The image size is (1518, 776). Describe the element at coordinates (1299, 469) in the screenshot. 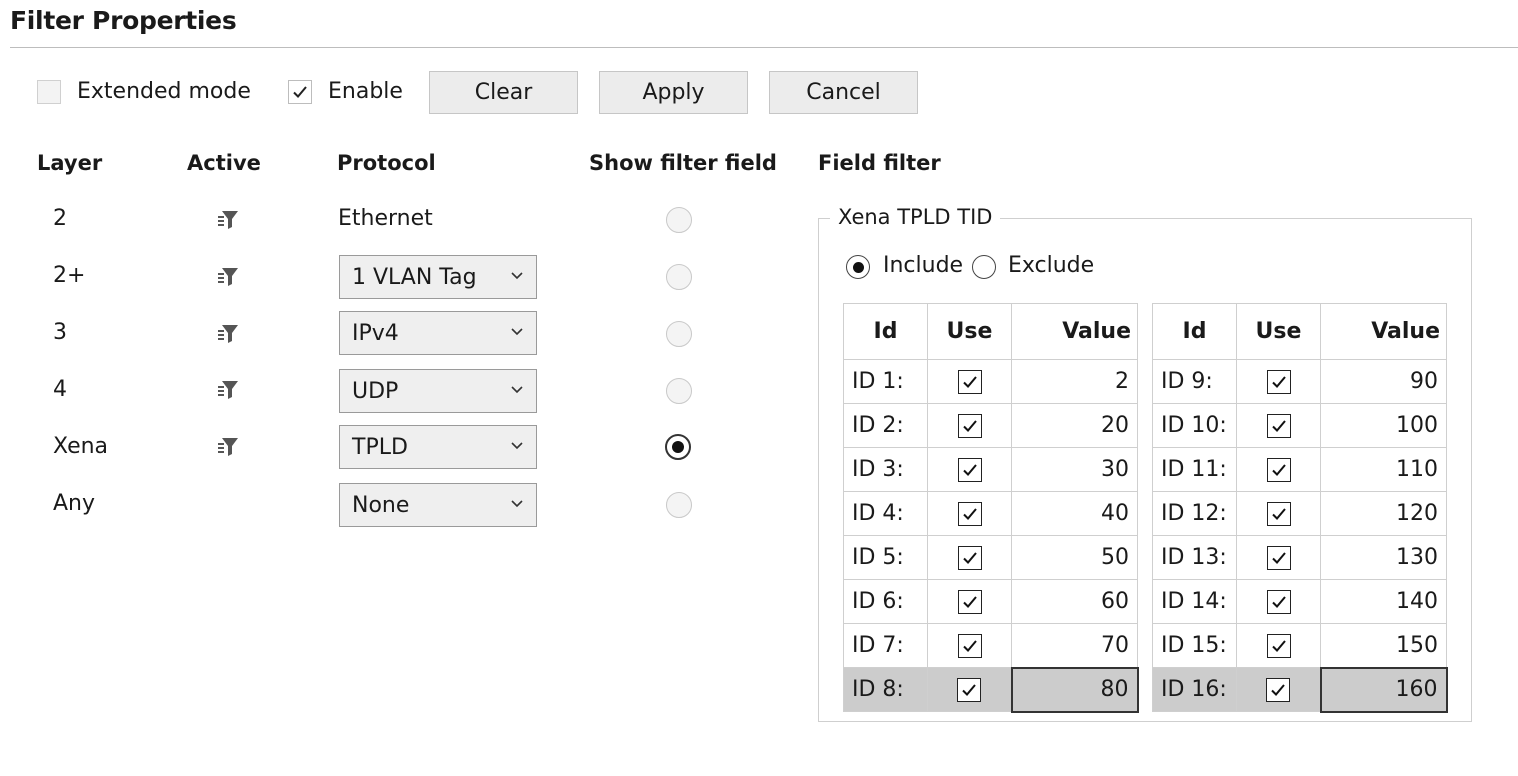

I see `table-row: ID 11: 110` at that location.